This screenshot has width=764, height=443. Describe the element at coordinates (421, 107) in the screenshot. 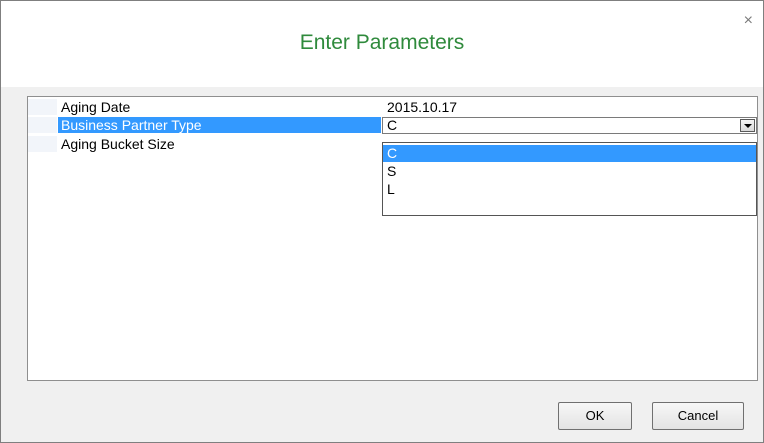

I see `param-value: 2015.10.17` at that location.